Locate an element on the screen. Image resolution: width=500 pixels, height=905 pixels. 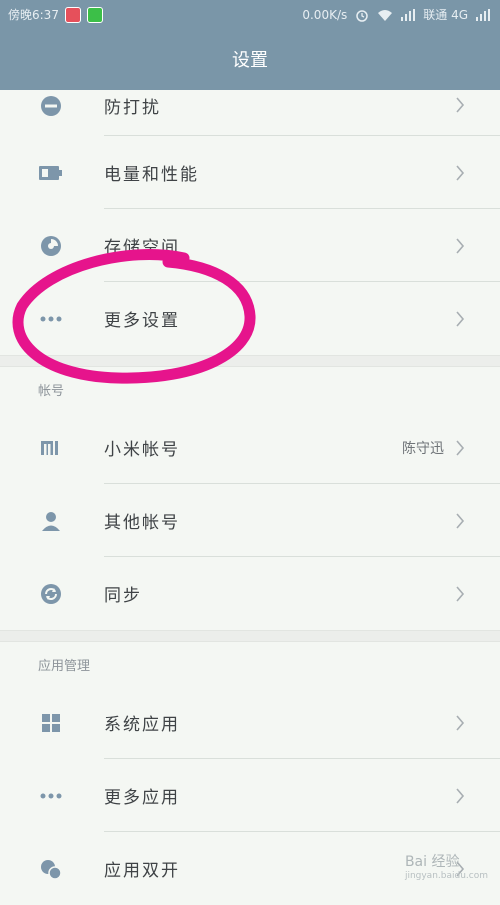
watermark: Bai 经验 jingyan.baidu.com is located at coordinates (446, 866).